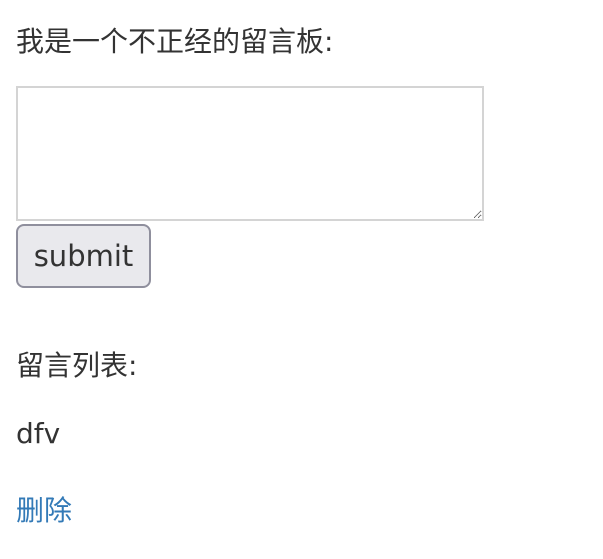 This screenshot has width=603, height=559. I want to click on message-list-title: 留言列表:, so click(77, 365).